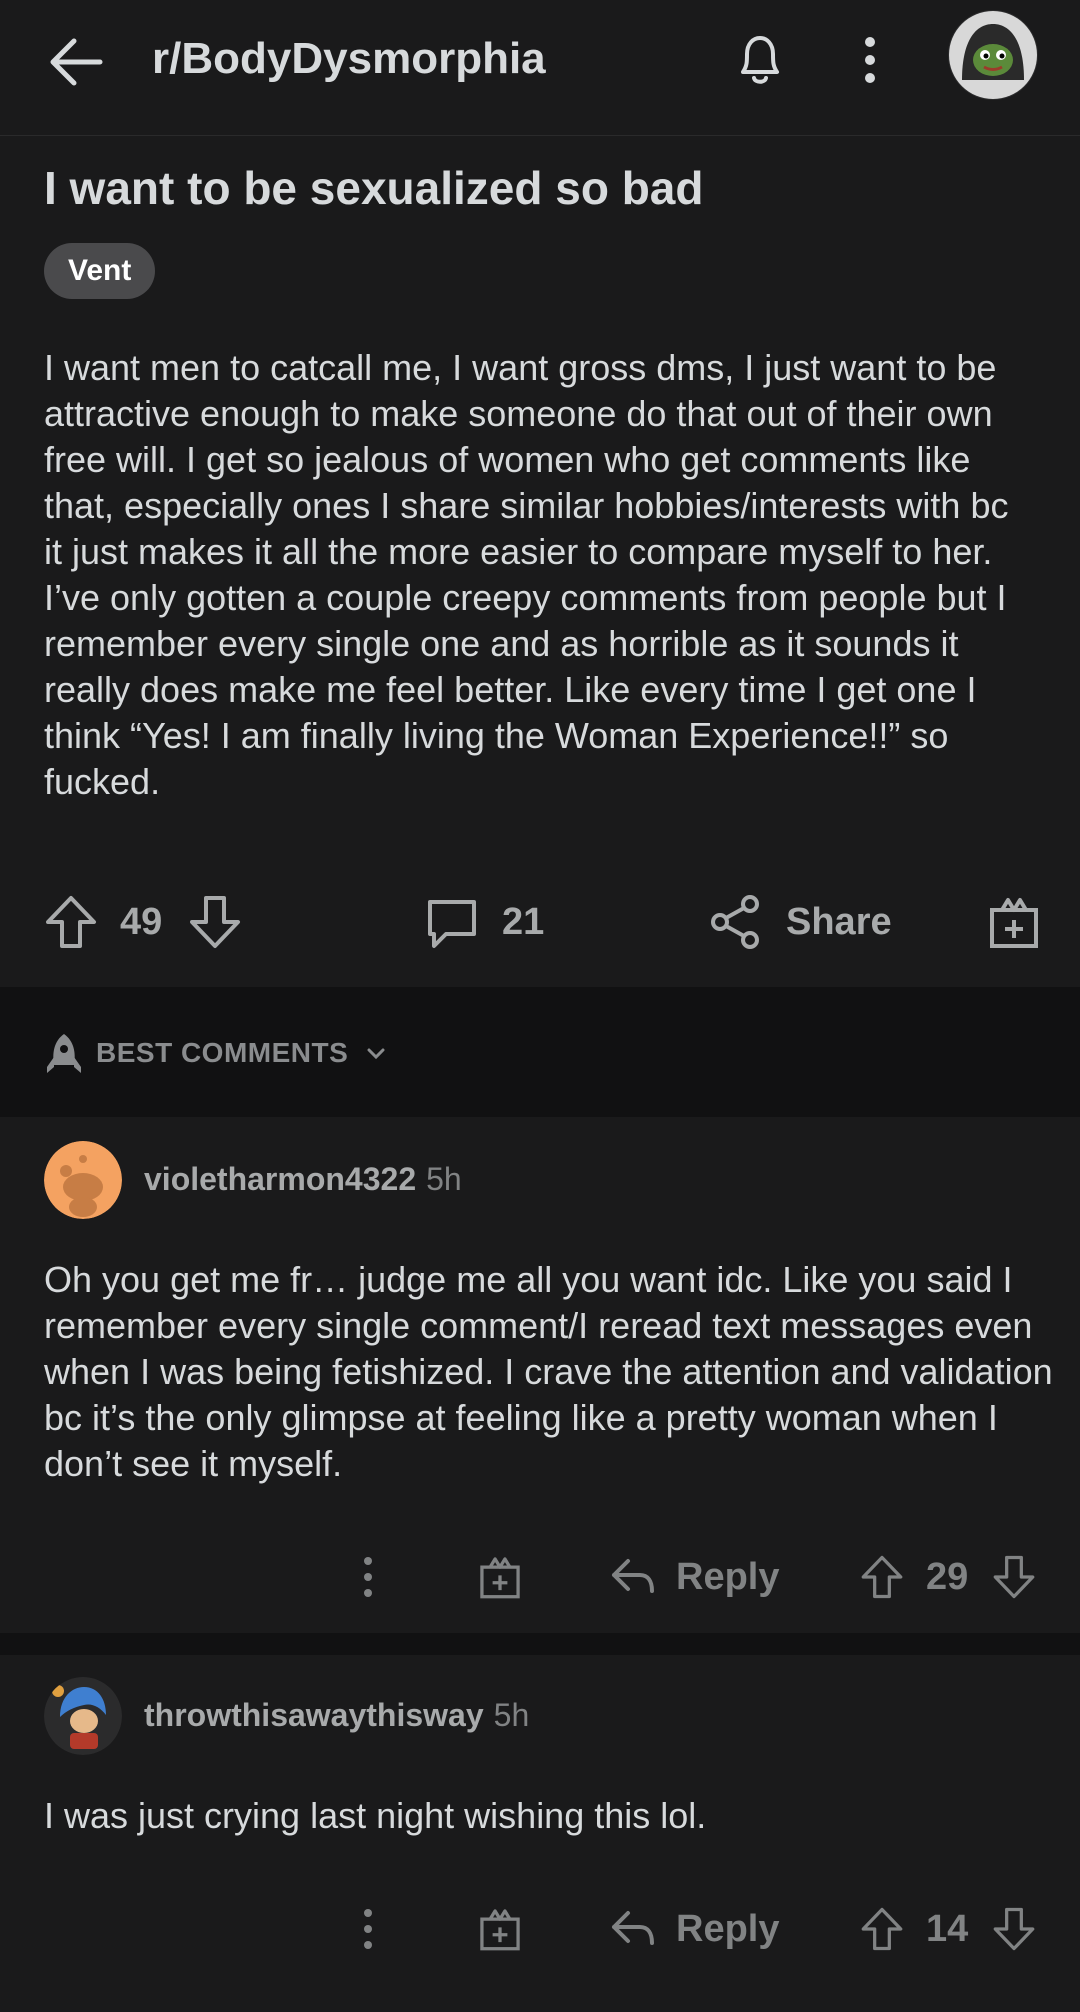 The width and height of the screenshot is (1080, 2012). I want to click on top-bar: r/BodyDysmorphia, so click(540, 68).